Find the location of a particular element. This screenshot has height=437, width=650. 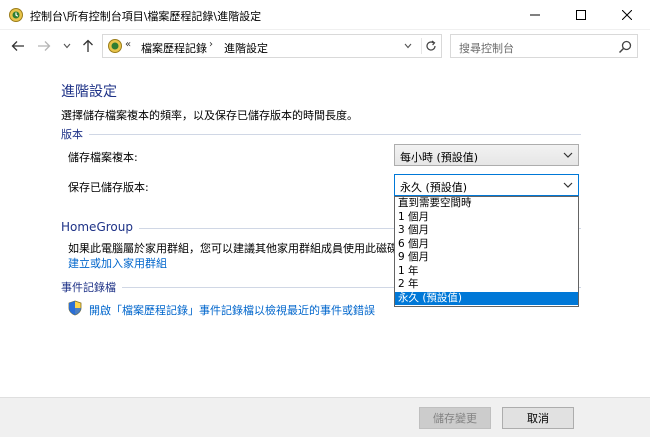

close-button is located at coordinates (627, 15).